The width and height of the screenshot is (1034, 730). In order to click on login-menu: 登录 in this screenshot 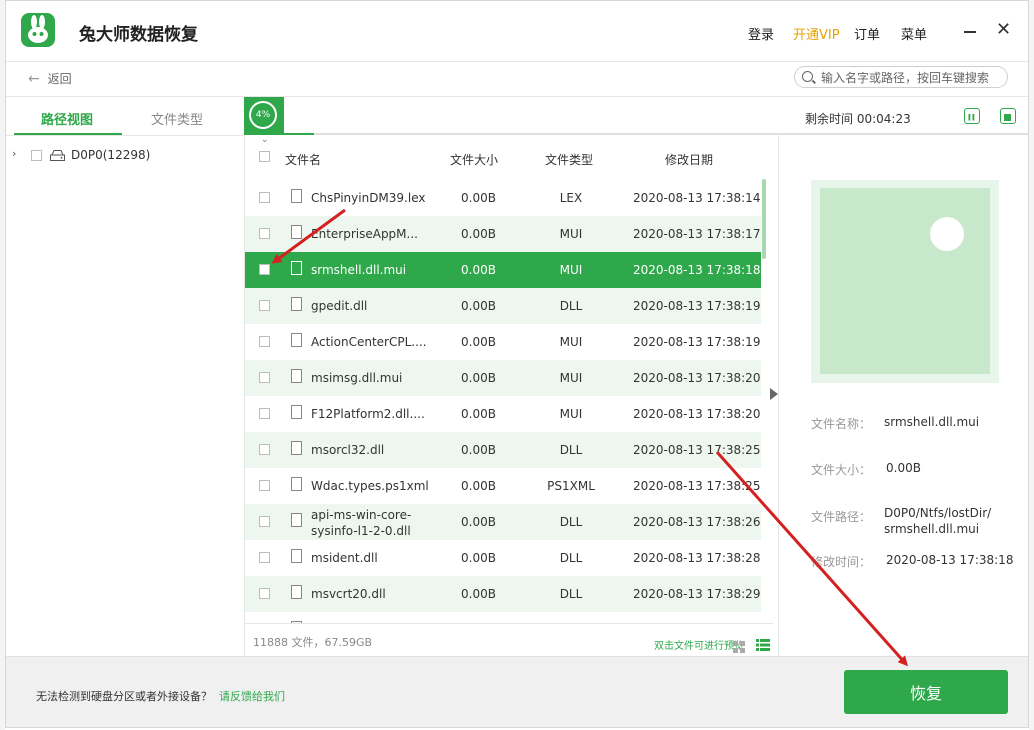, I will do `click(761, 33)`.